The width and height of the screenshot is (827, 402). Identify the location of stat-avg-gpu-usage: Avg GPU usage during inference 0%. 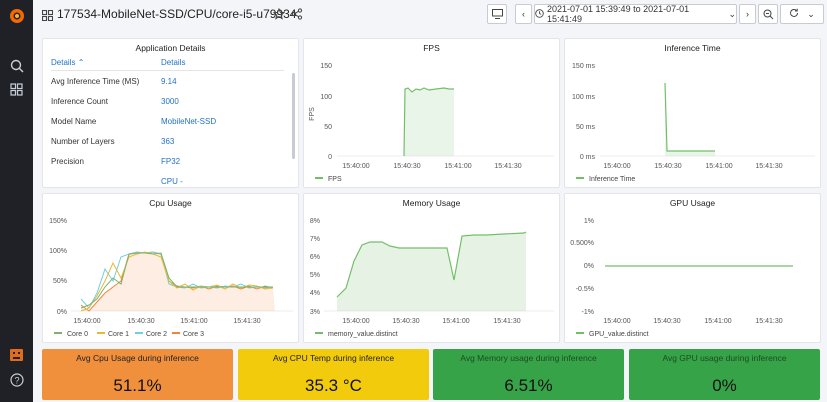
(724, 374).